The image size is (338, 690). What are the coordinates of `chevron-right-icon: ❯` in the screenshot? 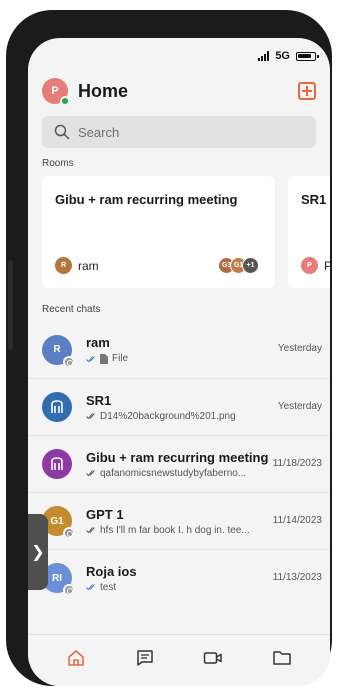 It's located at (38, 552).